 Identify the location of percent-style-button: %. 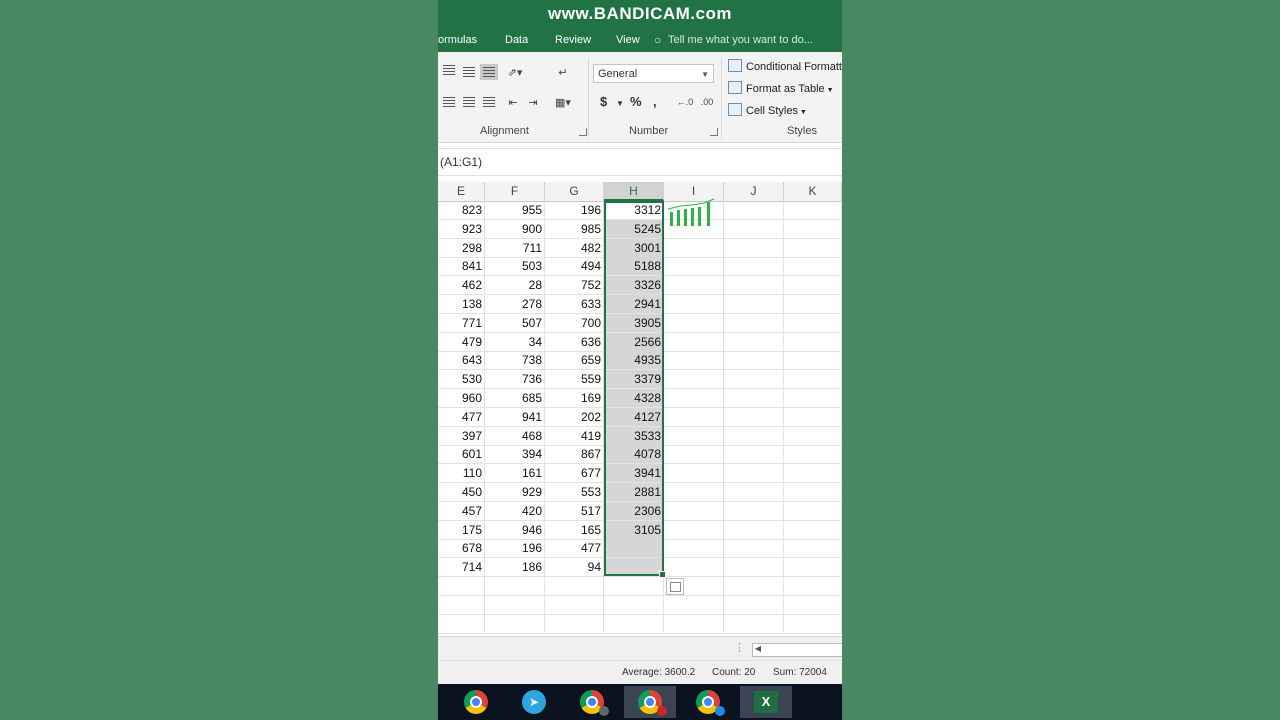
(636, 101).